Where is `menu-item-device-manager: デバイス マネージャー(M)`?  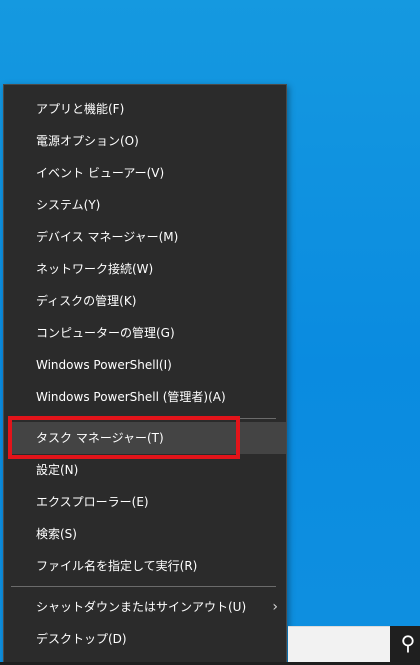 menu-item-device-manager: デバイス マネージャー(M) is located at coordinates (147, 237).